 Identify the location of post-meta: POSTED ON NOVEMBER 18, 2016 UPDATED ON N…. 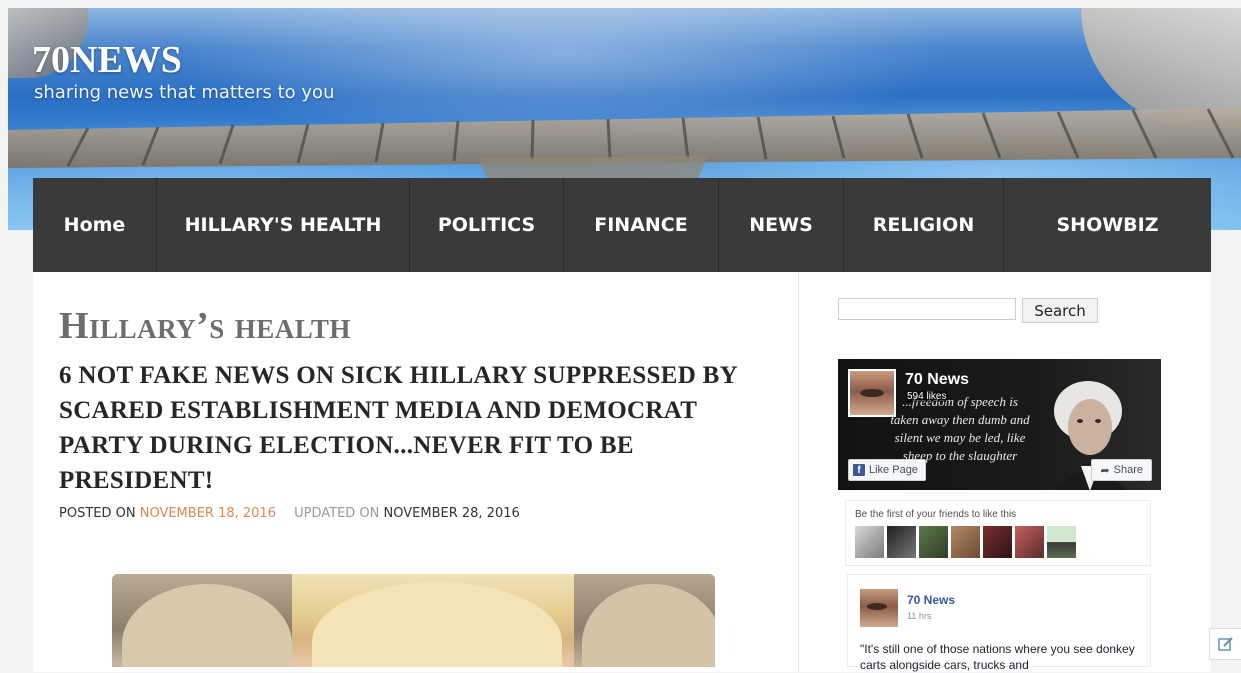
(289, 513).